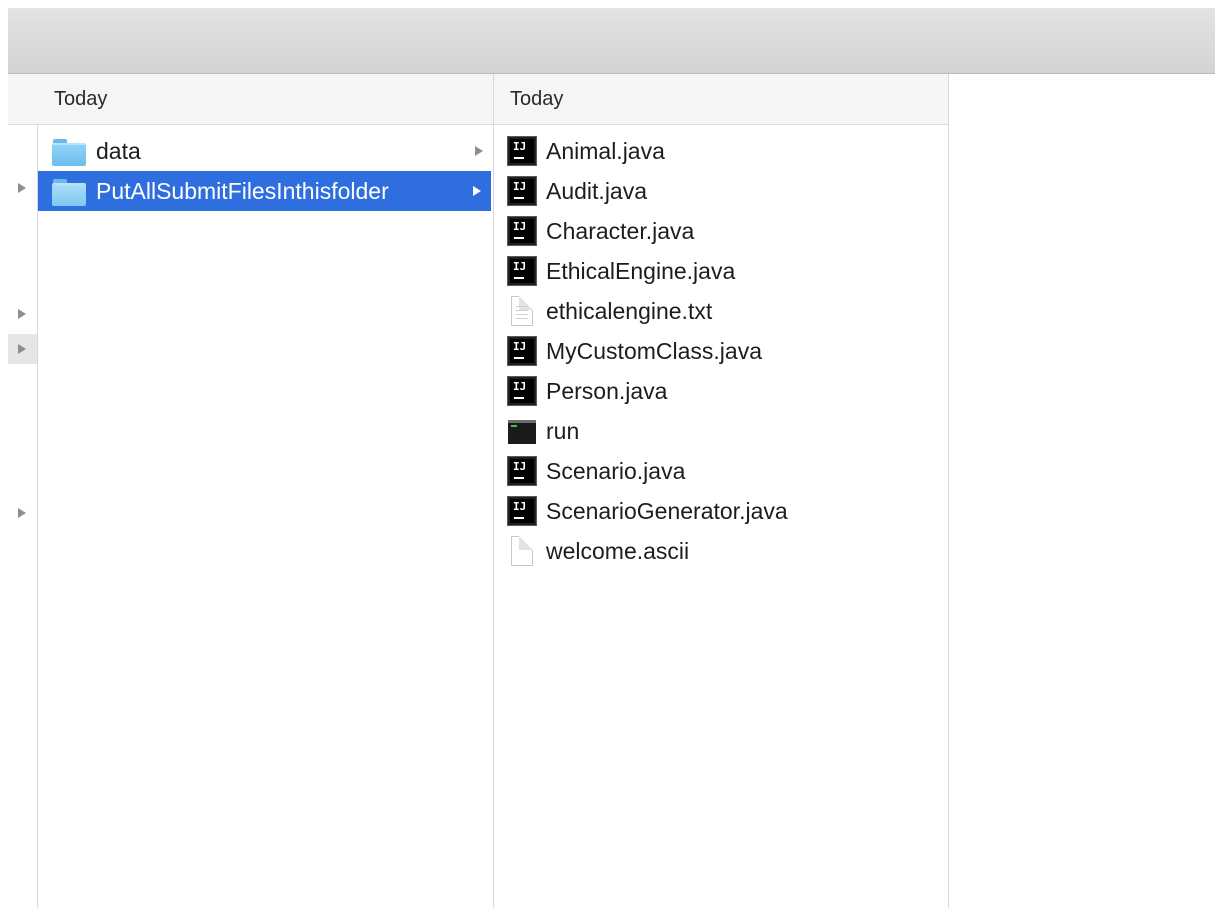 This screenshot has width=1215, height=908. I want to click on item-label: Character.java, so click(620, 230).